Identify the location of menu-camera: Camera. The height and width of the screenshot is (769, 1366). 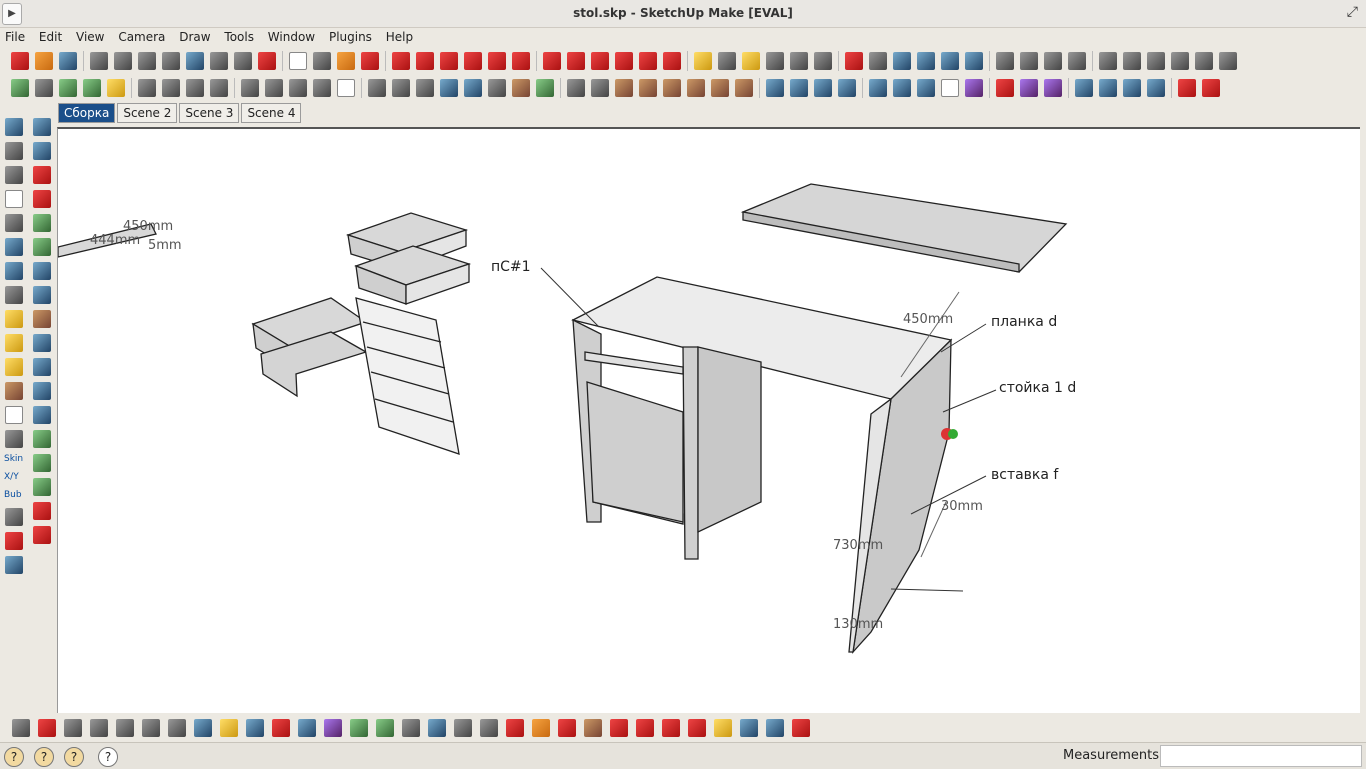
(141, 37).